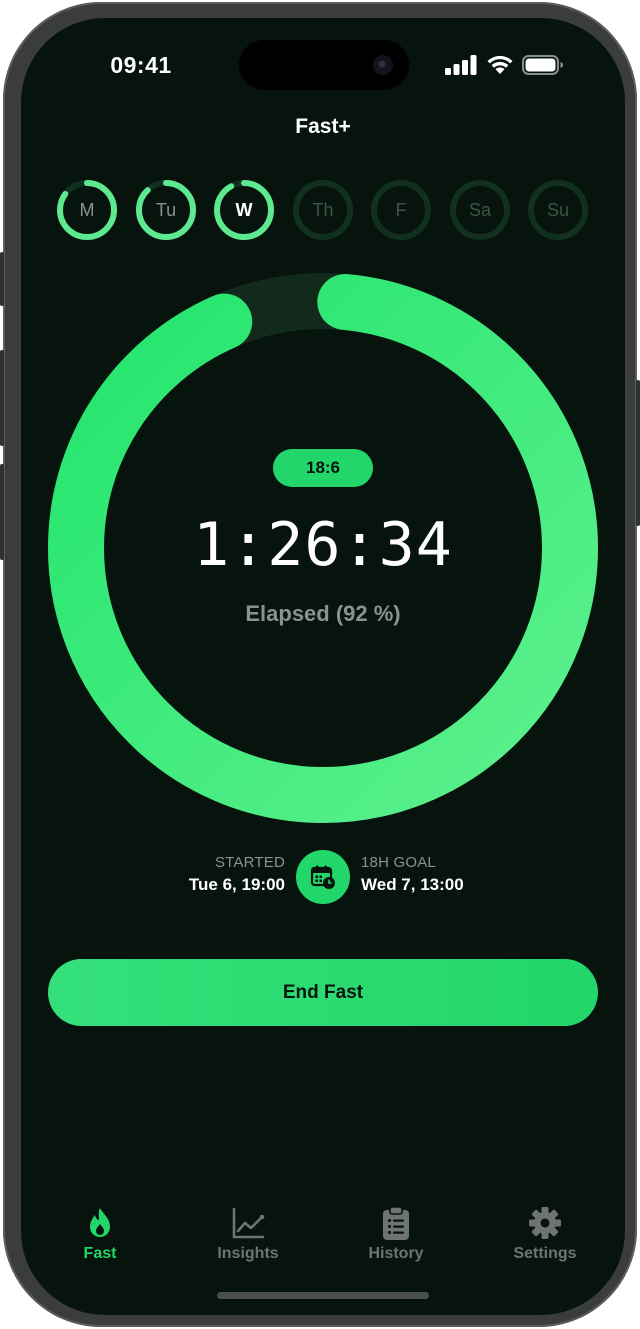 The image size is (640, 1329). What do you see at coordinates (545, 1253) in the screenshot?
I see `tab-label: Settings` at bounding box center [545, 1253].